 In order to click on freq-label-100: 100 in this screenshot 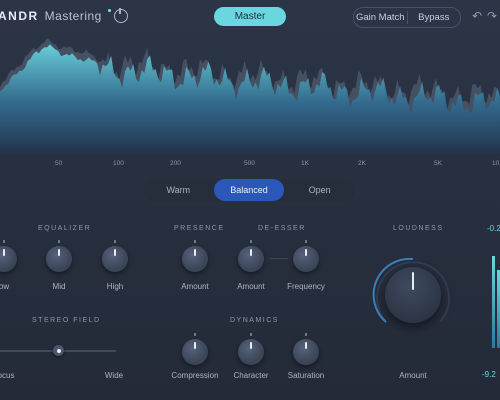, I will do `click(118, 163)`.